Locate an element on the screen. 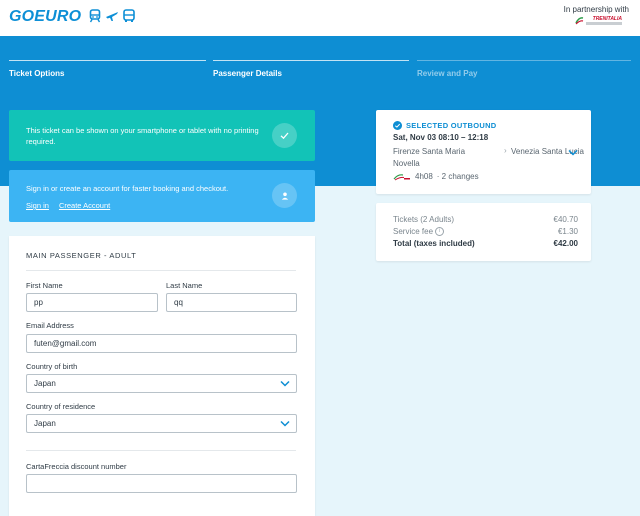 The image size is (640, 516). check-icon is located at coordinates (284, 136).